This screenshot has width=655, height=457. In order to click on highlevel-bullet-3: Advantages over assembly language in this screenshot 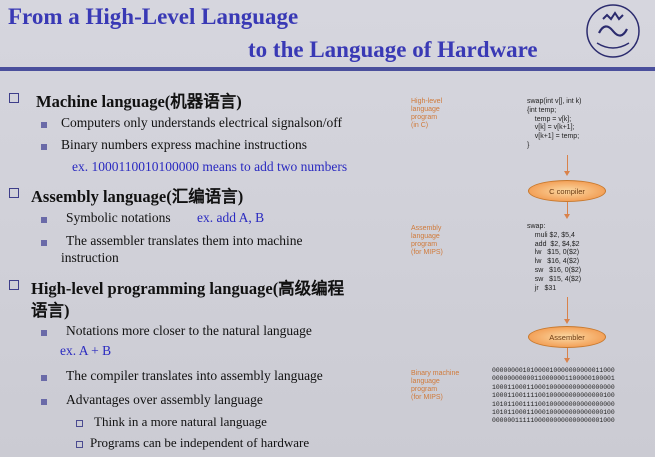, I will do `click(164, 399)`.